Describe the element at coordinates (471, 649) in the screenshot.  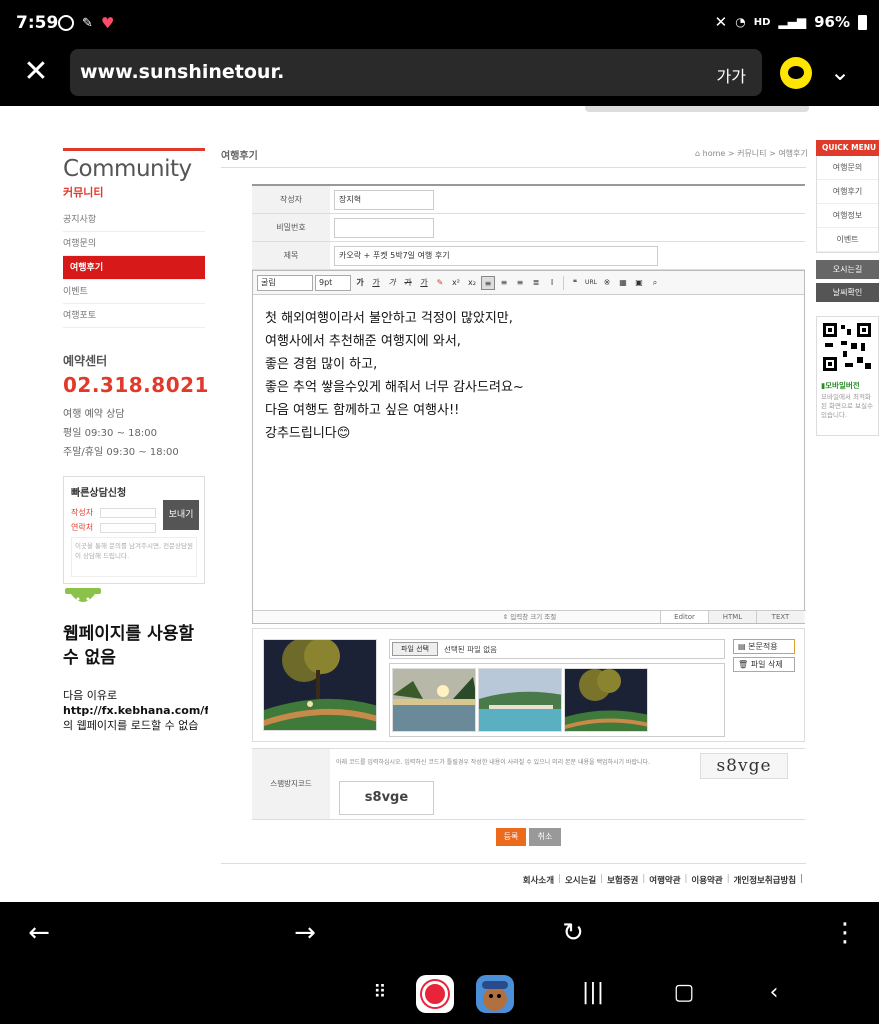
I see `file-none-text: 선택된 파일 없음` at that location.